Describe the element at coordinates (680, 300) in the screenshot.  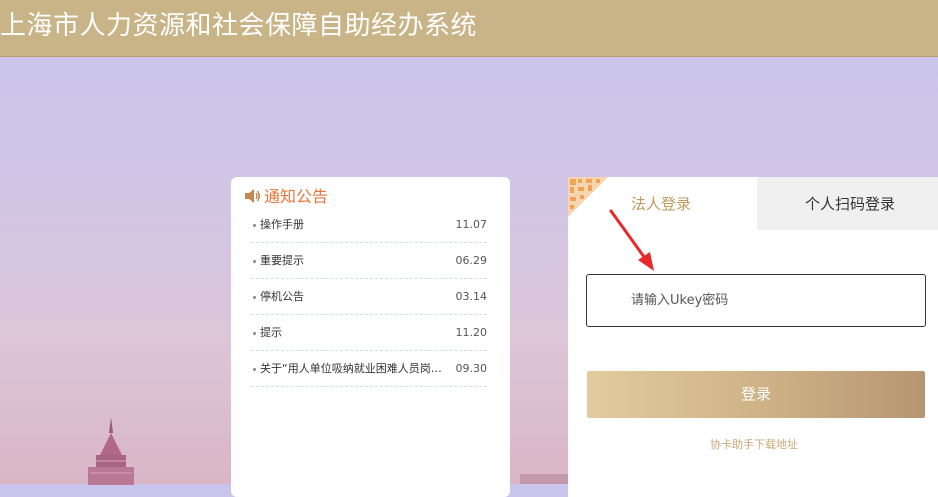
I see `ukey-placeholder: 请输入Ukey密码` at that location.